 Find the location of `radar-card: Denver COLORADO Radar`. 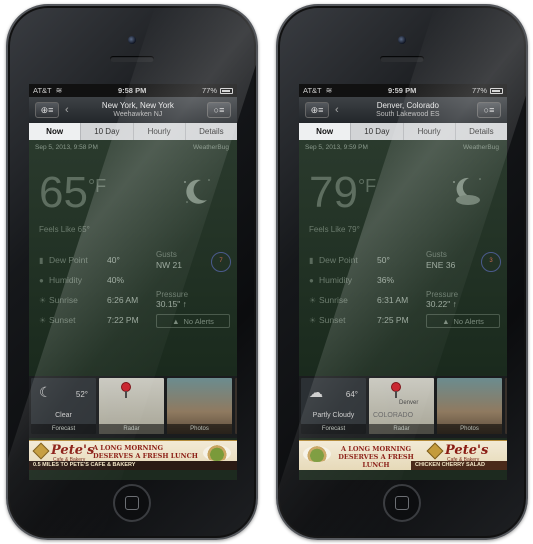

radar-card: Denver COLORADO Radar is located at coordinates (401, 406).